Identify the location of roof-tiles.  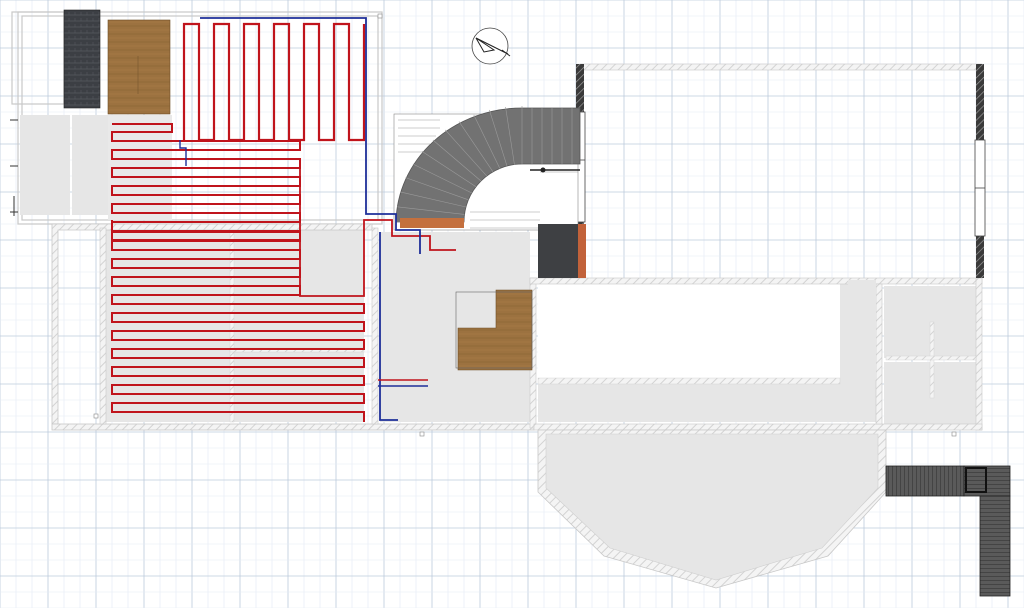
(82, 59).